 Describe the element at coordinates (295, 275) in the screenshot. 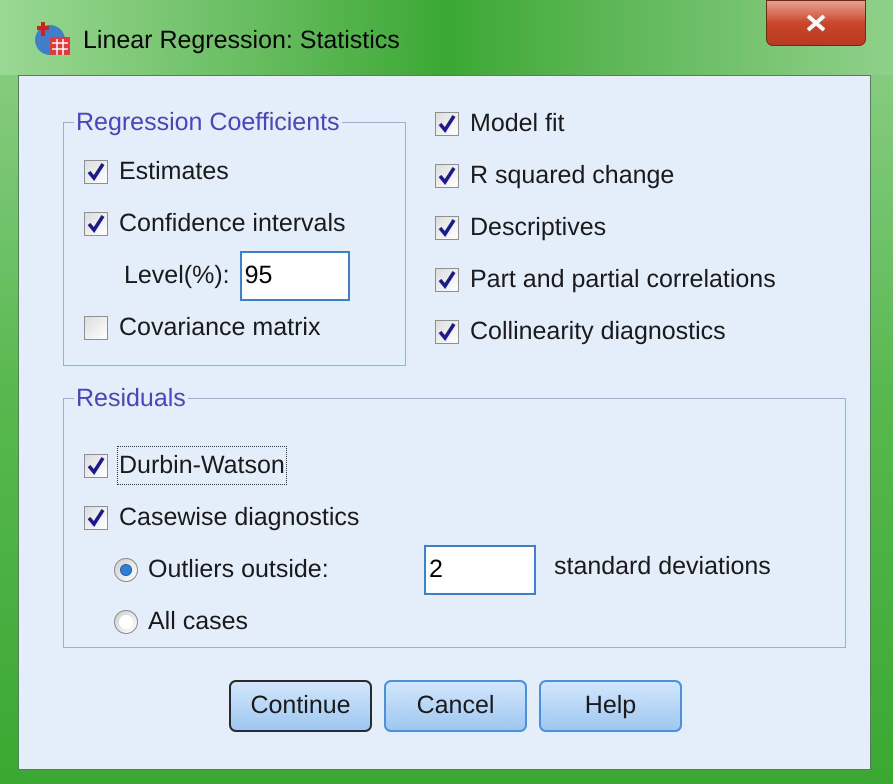

I see `input-field: 95` at that location.